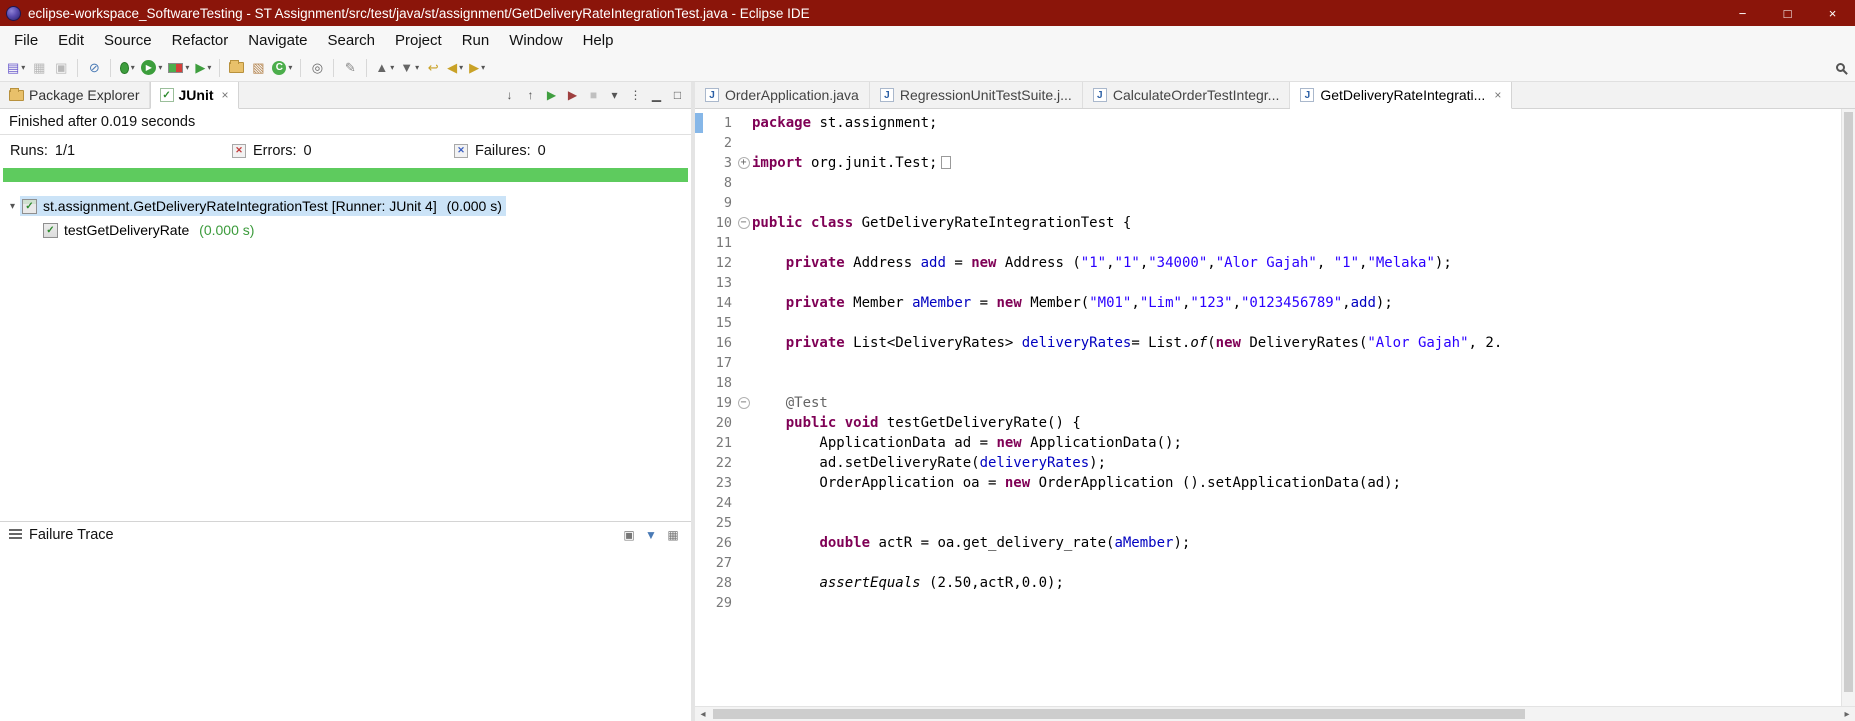 Image resolution: width=1855 pixels, height=721 pixels. Describe the element at coordinates (477, 68) in the screenshot. I see `forward-button: ▶ ▾` at that location.